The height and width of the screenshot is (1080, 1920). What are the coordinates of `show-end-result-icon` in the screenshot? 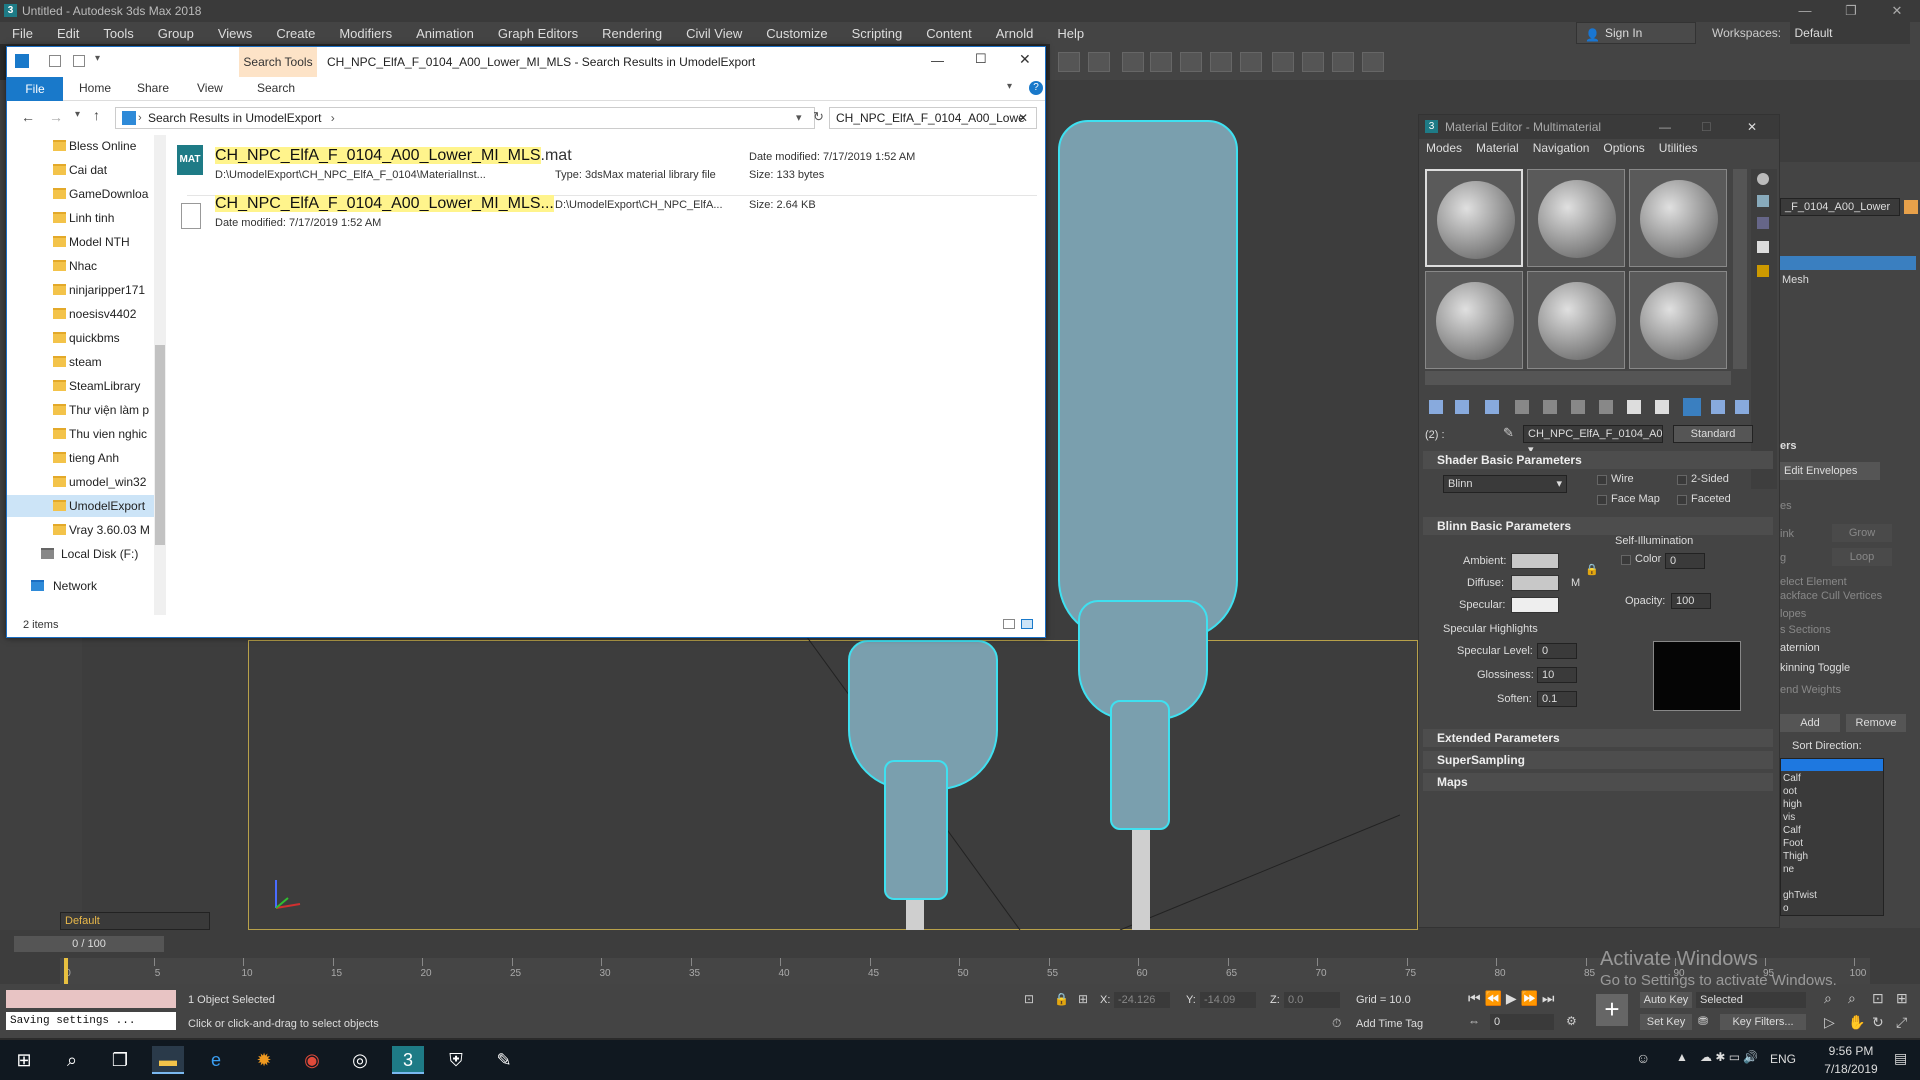 It's located at (1692, 407).